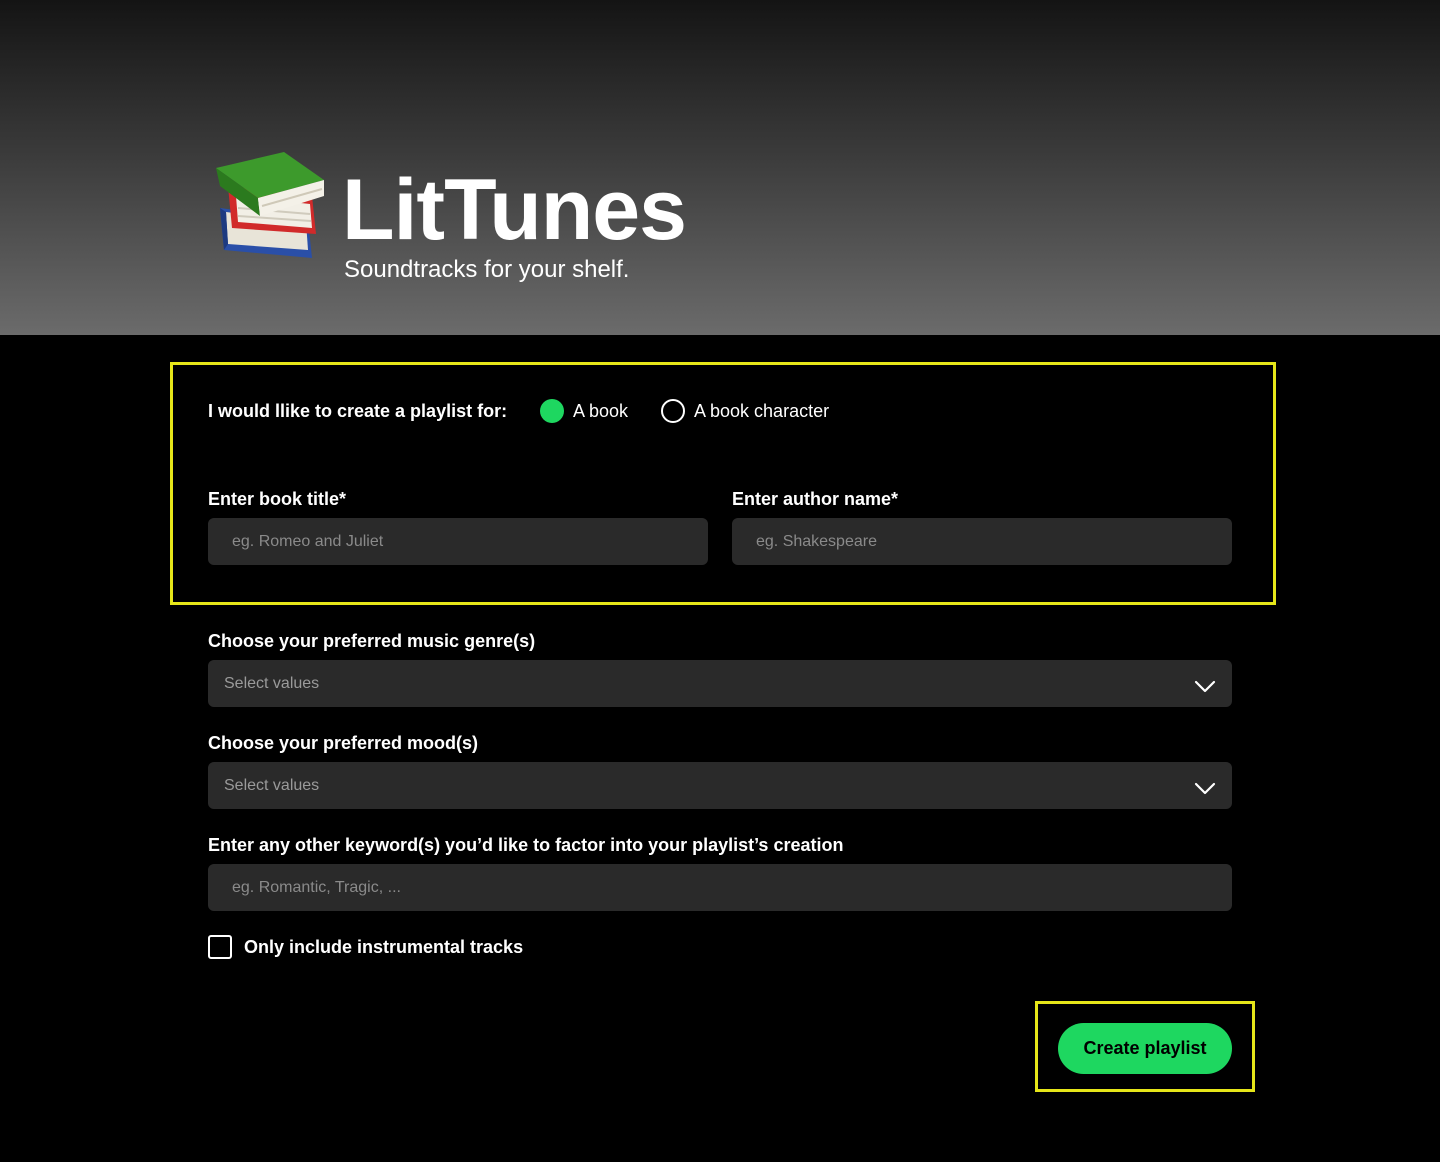 This screenshot has width=1440, height=1162. What do you see at coordinates (601, 410) in the screenshot?
I see `radio-label-book: A book` at bounding box center [601, 410].